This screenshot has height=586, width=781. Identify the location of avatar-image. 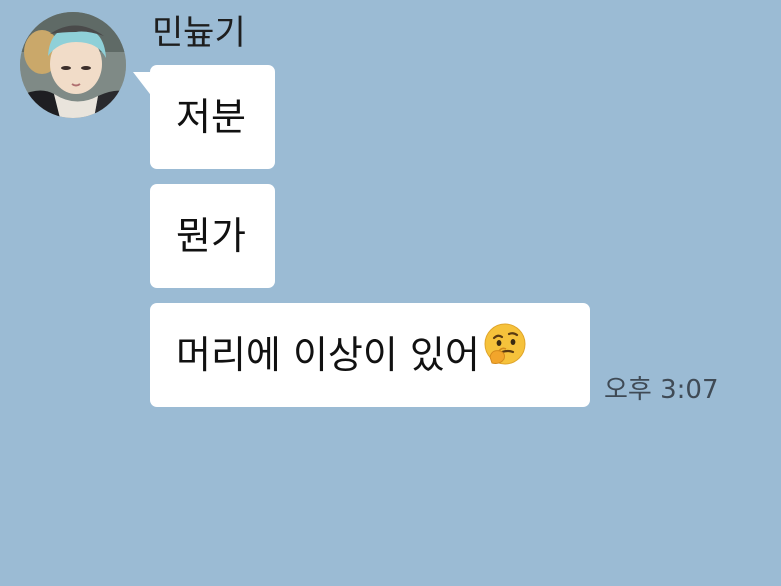
(73, 65).